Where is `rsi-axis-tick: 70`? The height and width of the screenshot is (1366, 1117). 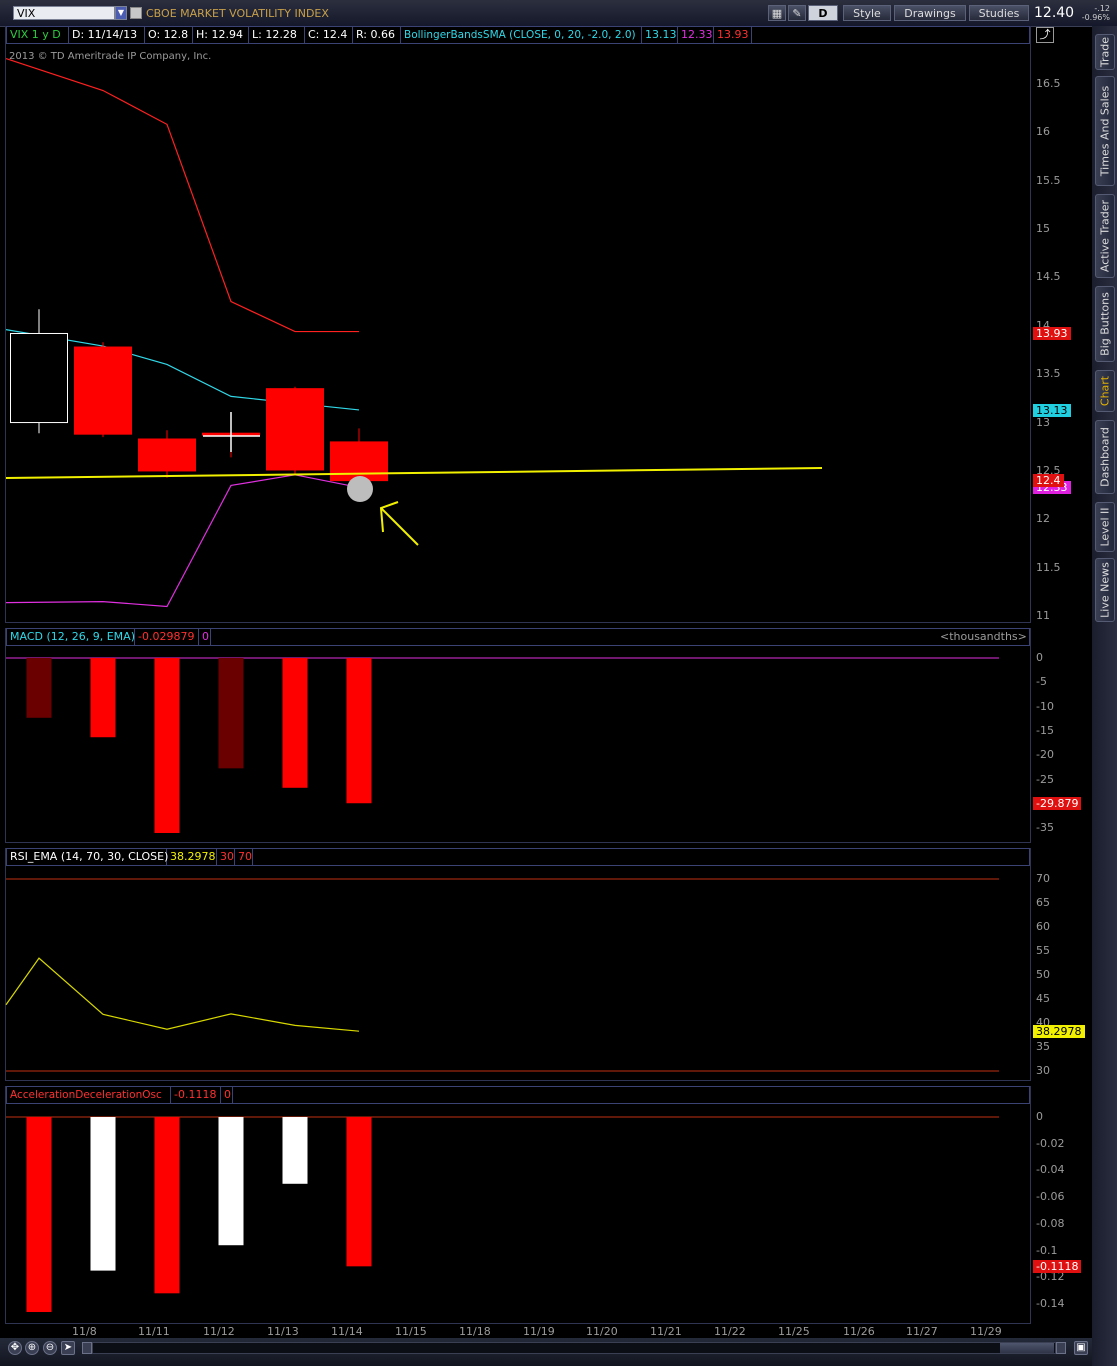
rsi-axis-tick: 70 is located at coordinates (1043, 878).